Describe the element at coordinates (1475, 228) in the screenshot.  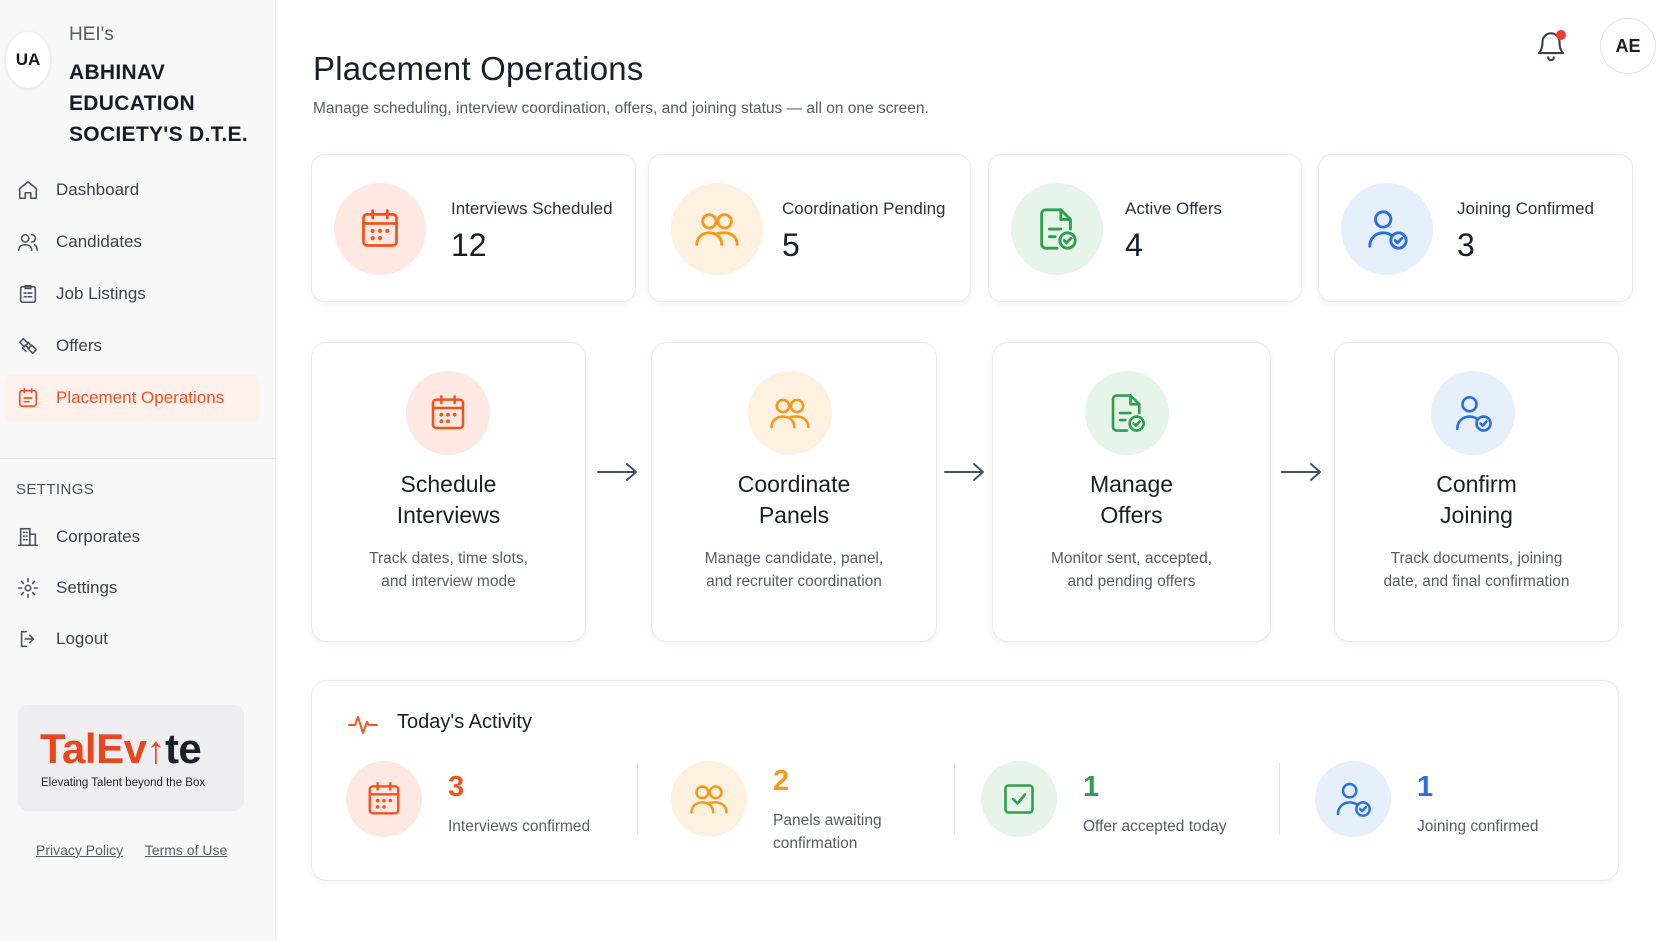
I see `stat-card-joining-confirmed: Joining Confirmed 3` at that location.